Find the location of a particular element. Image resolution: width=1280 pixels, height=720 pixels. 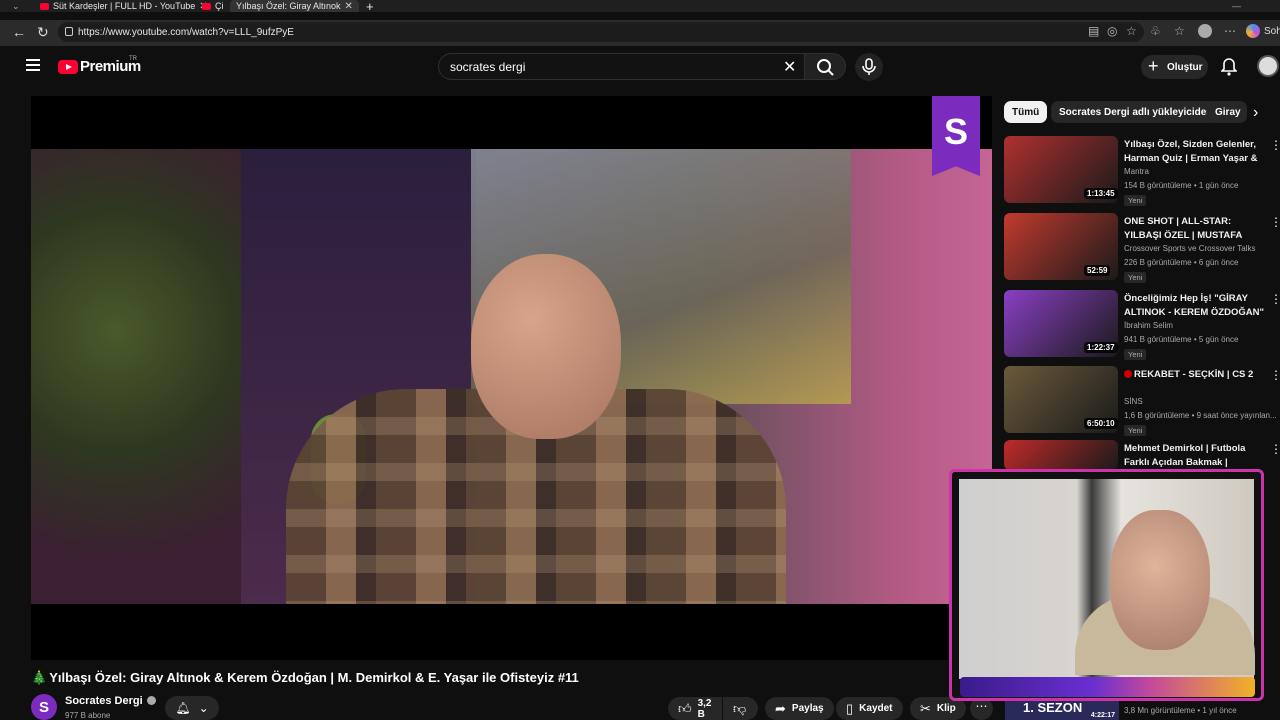

microphone-icon is located at coordinates (869, 66).